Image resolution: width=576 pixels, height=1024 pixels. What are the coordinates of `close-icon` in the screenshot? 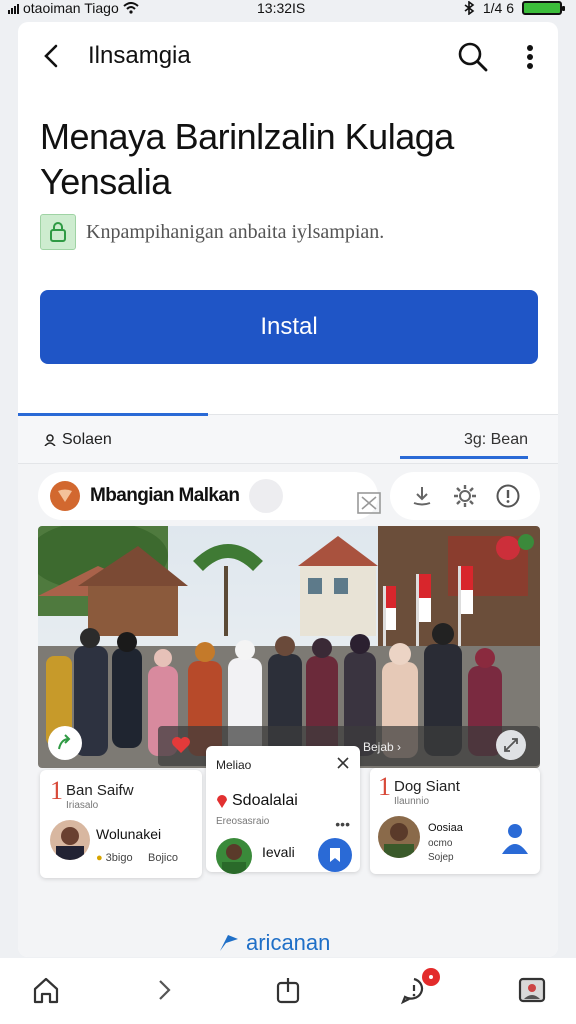 It's located at (343, 763).